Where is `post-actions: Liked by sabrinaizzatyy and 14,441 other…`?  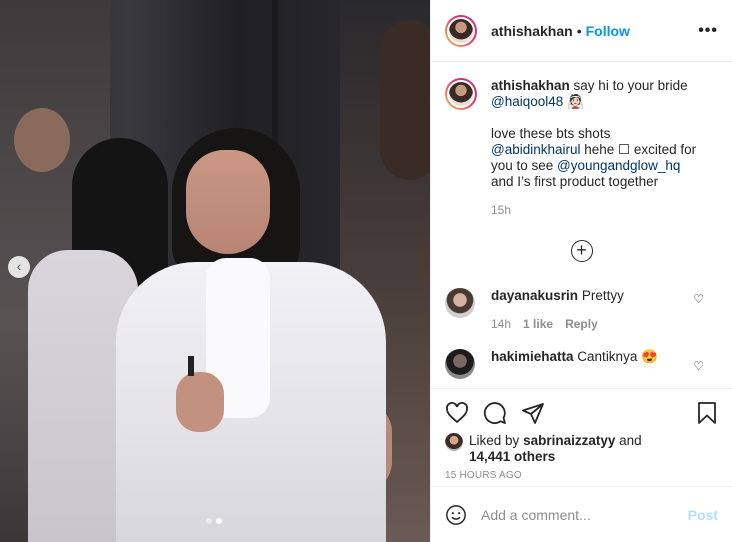
post-actions: Liked by sabrinaizzatyy and 14,441 other… is located at coordinates (581, 435).